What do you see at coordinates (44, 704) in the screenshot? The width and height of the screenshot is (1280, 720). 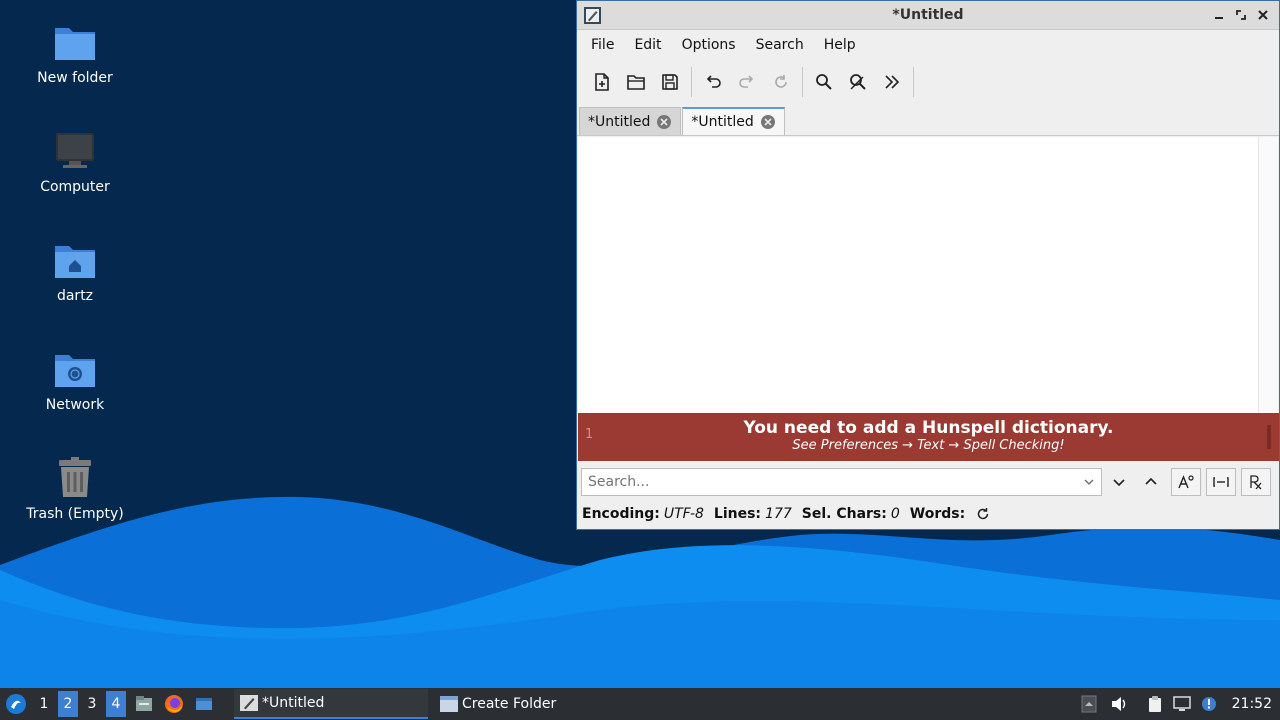 I see `workspace-1: 1` at bounding box center [44, 704].